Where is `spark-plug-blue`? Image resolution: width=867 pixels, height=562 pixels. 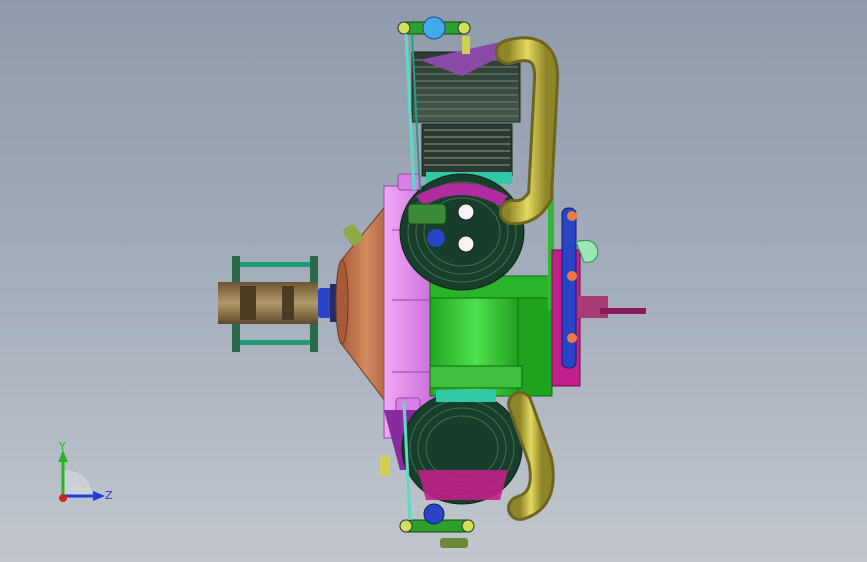
spark-plug-blue is located at coordinates (436, 238).